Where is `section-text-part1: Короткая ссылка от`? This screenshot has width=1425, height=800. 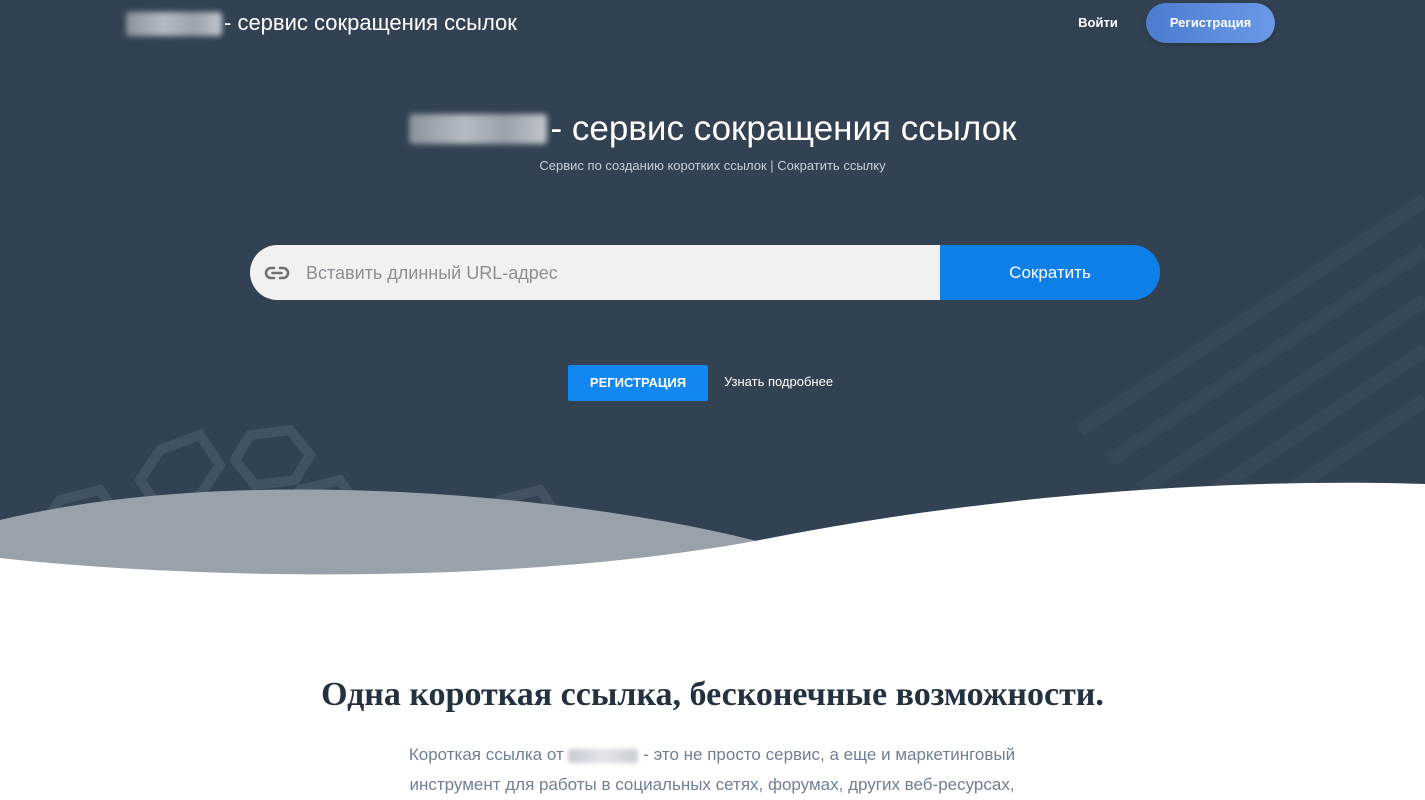
section-text-part1: Короткая ссылка от is located at coordinates (486, 754).